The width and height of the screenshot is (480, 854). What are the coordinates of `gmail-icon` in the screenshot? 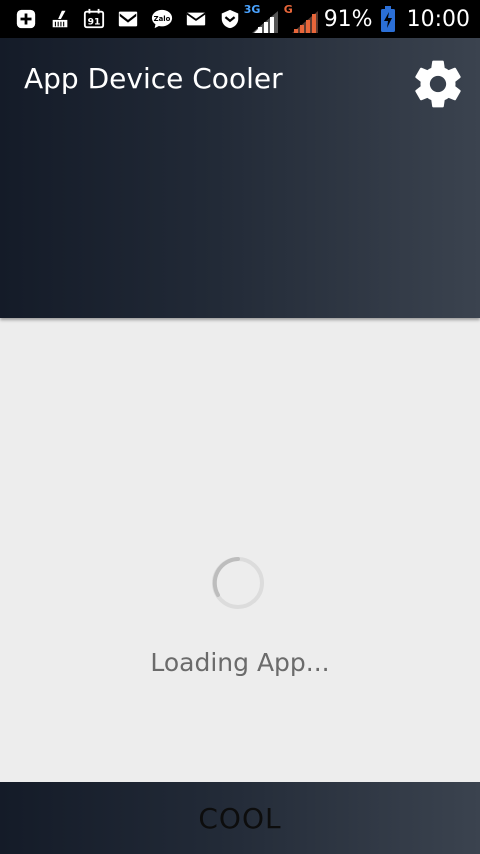 It's located at (128, 19).